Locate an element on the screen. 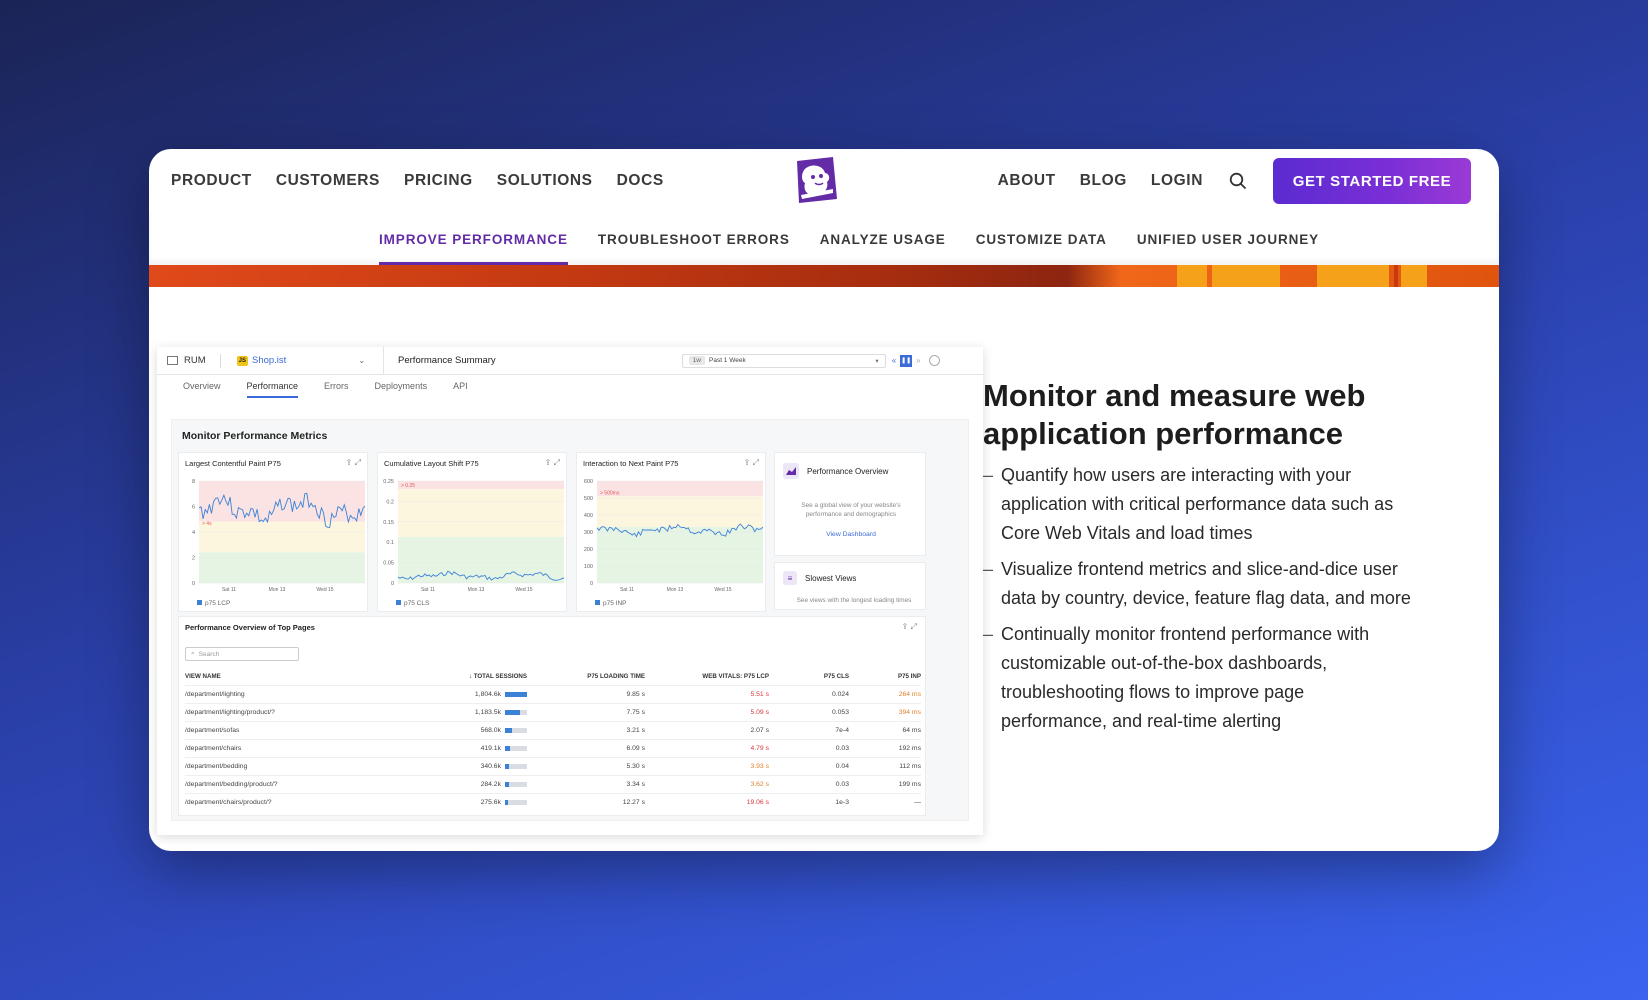 The width and height of the screenshot is (1648, 1000). nav-about: ABOUT is located at coordinates (1027, 181).